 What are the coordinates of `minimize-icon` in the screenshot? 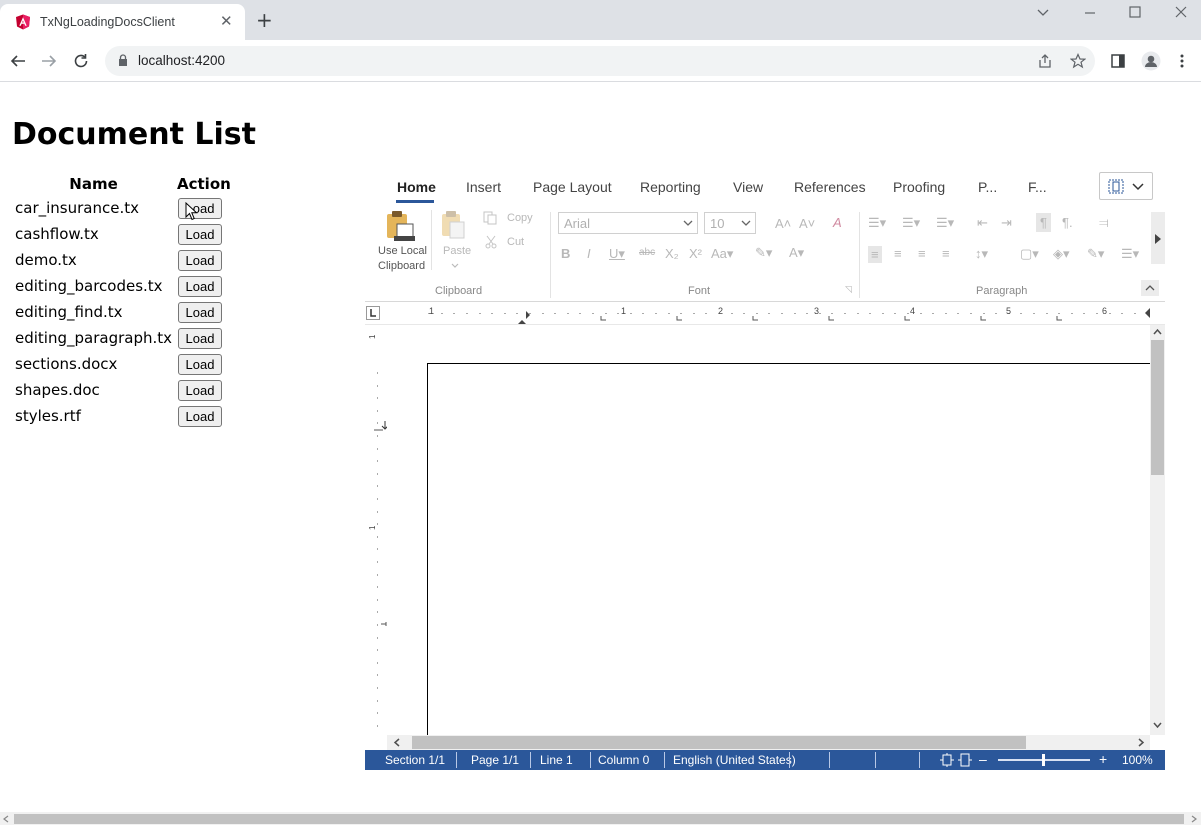 It's located at (1090, 13).